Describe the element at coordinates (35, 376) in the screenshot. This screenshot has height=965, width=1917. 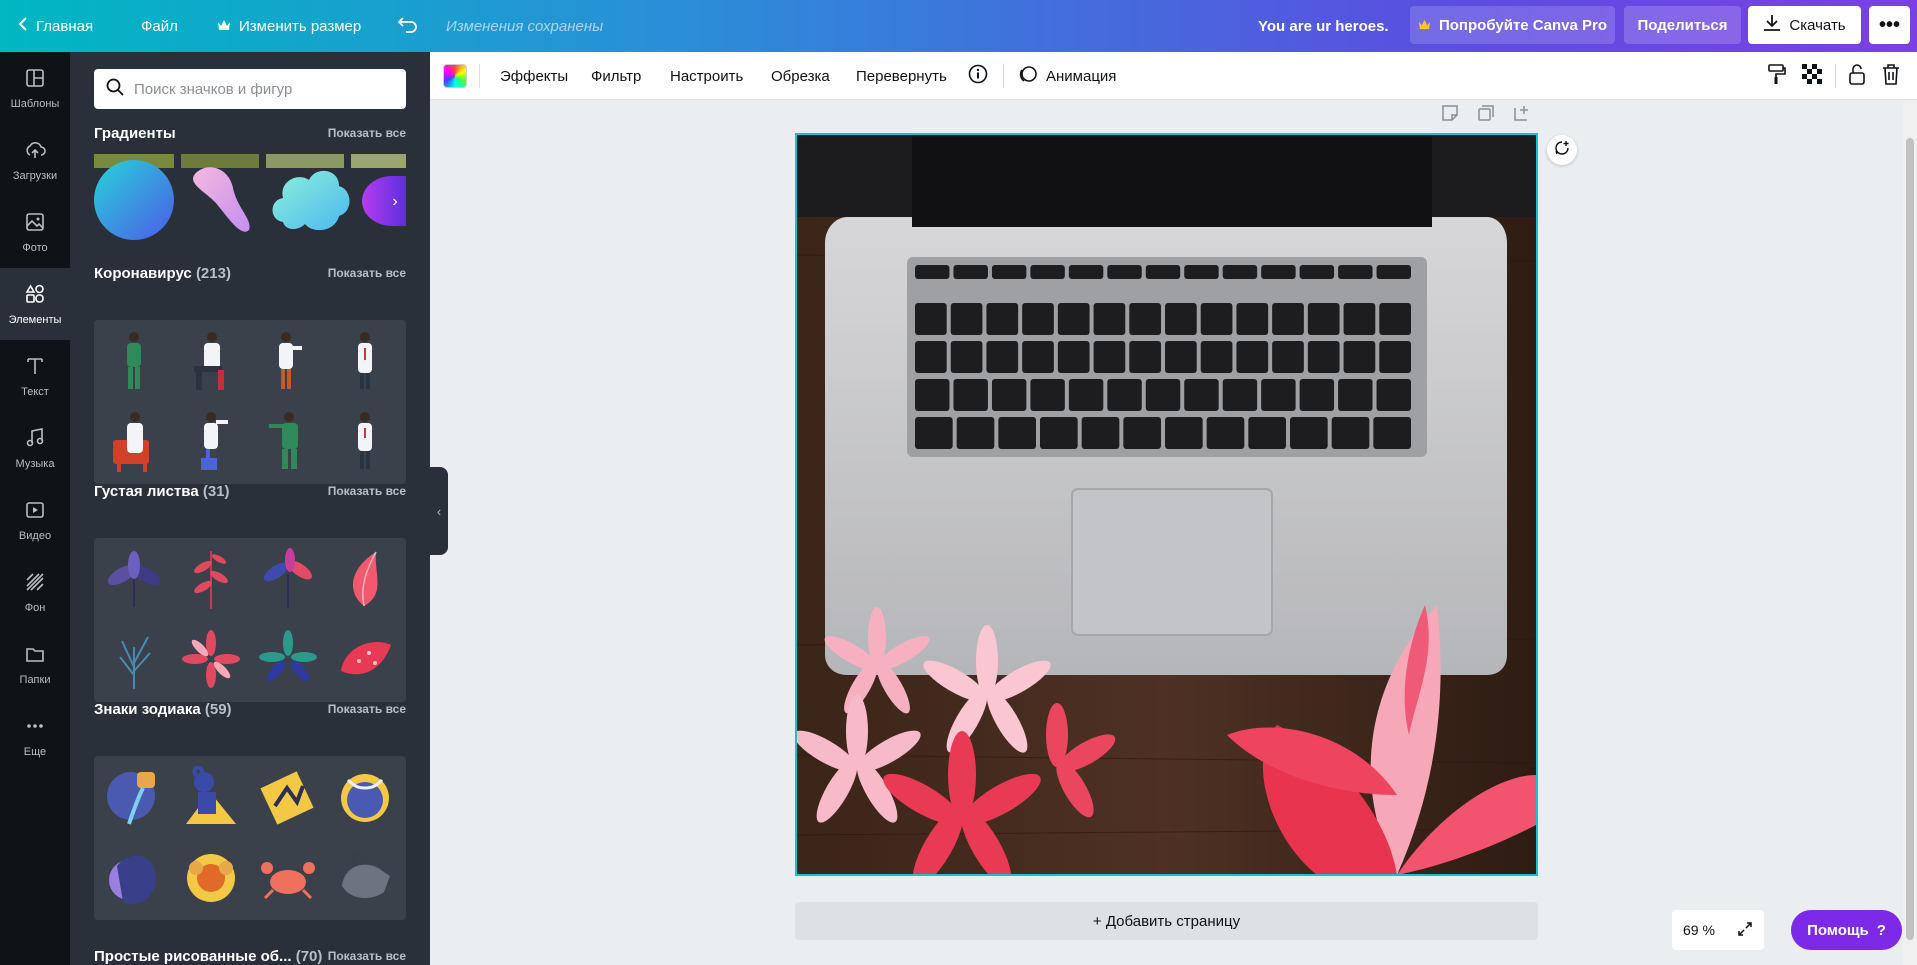
I see `rail-item-text: Текст` at that location.